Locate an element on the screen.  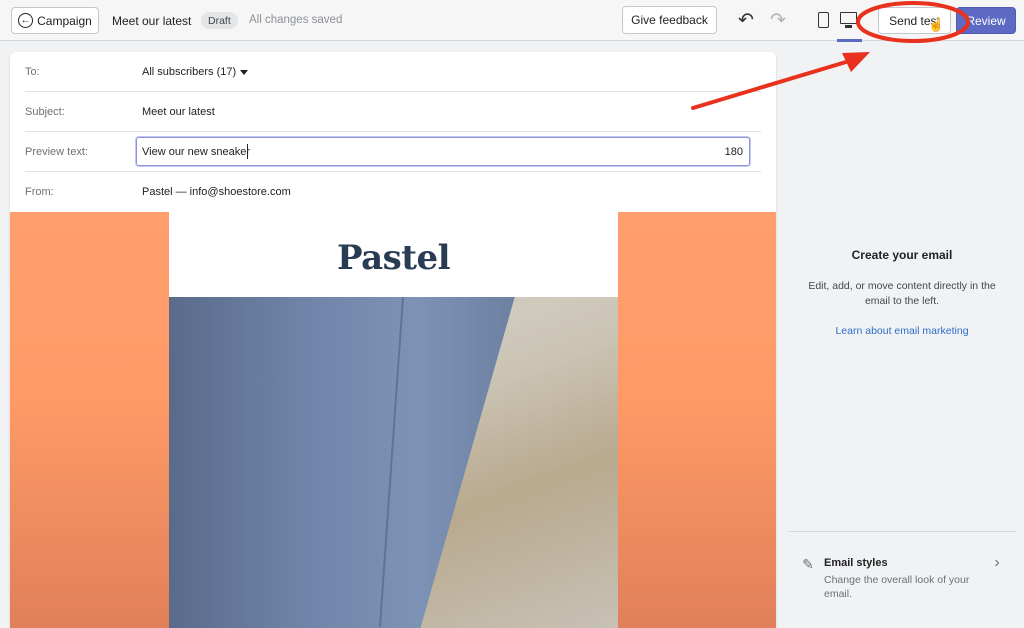
from-label: From: is located at coordinates (39, 192).